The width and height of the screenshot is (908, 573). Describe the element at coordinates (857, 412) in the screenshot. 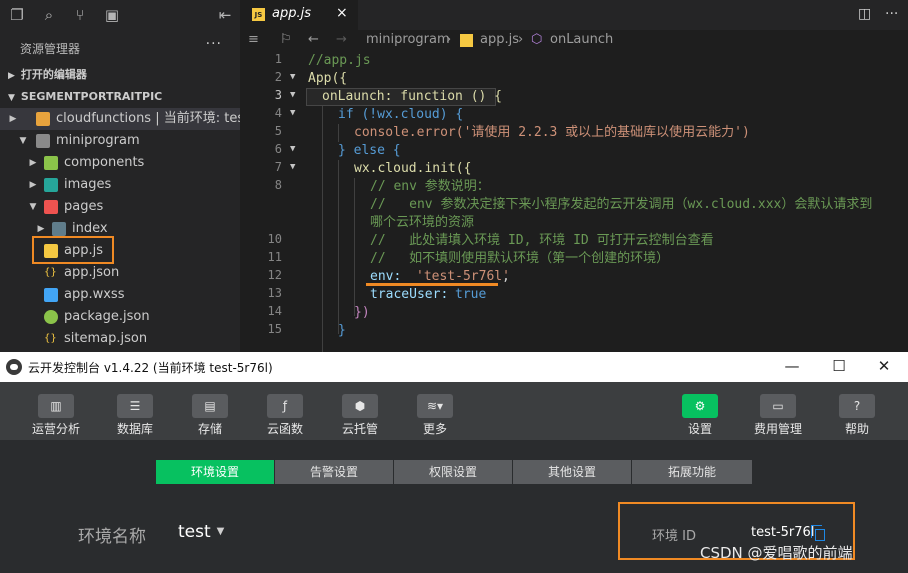

I see `help-button: ? 帮助` at that location.